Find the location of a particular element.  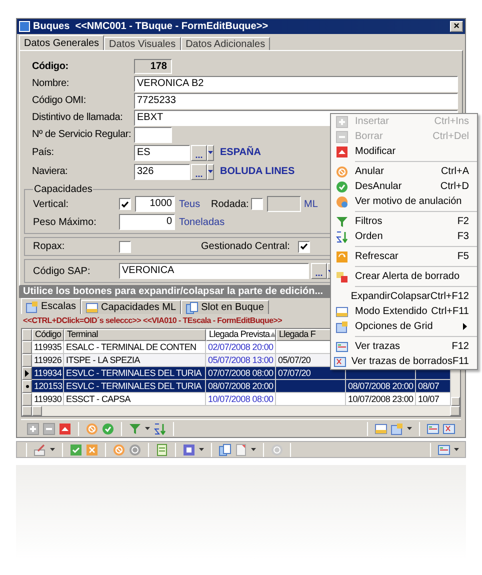

column-header: Terminal is located at coordinates (135, 334).